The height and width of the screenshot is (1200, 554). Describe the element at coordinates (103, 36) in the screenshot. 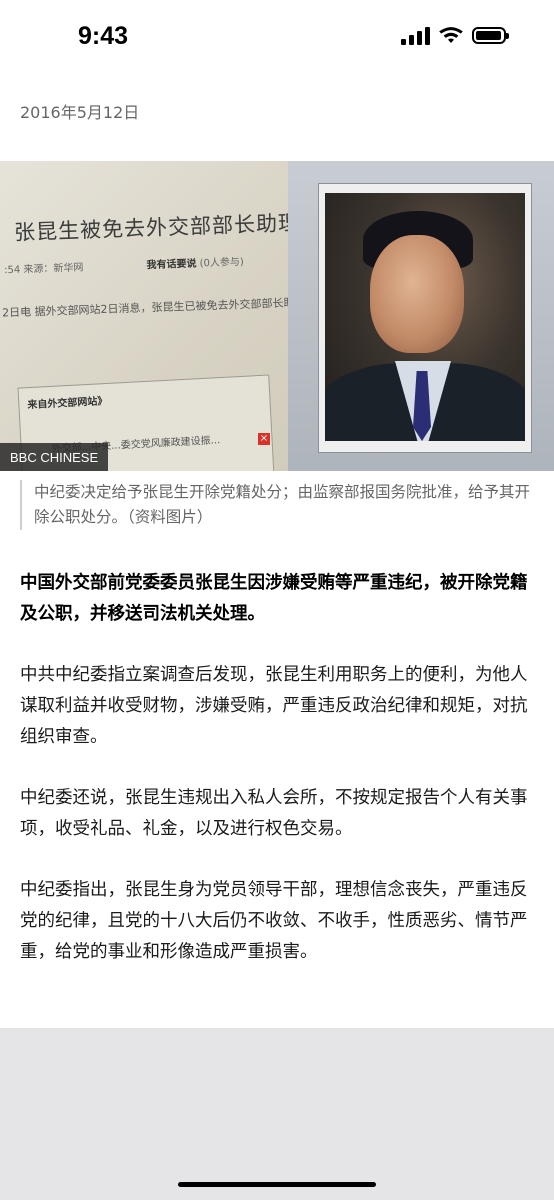

I see `status-time: 9:43` at that location.